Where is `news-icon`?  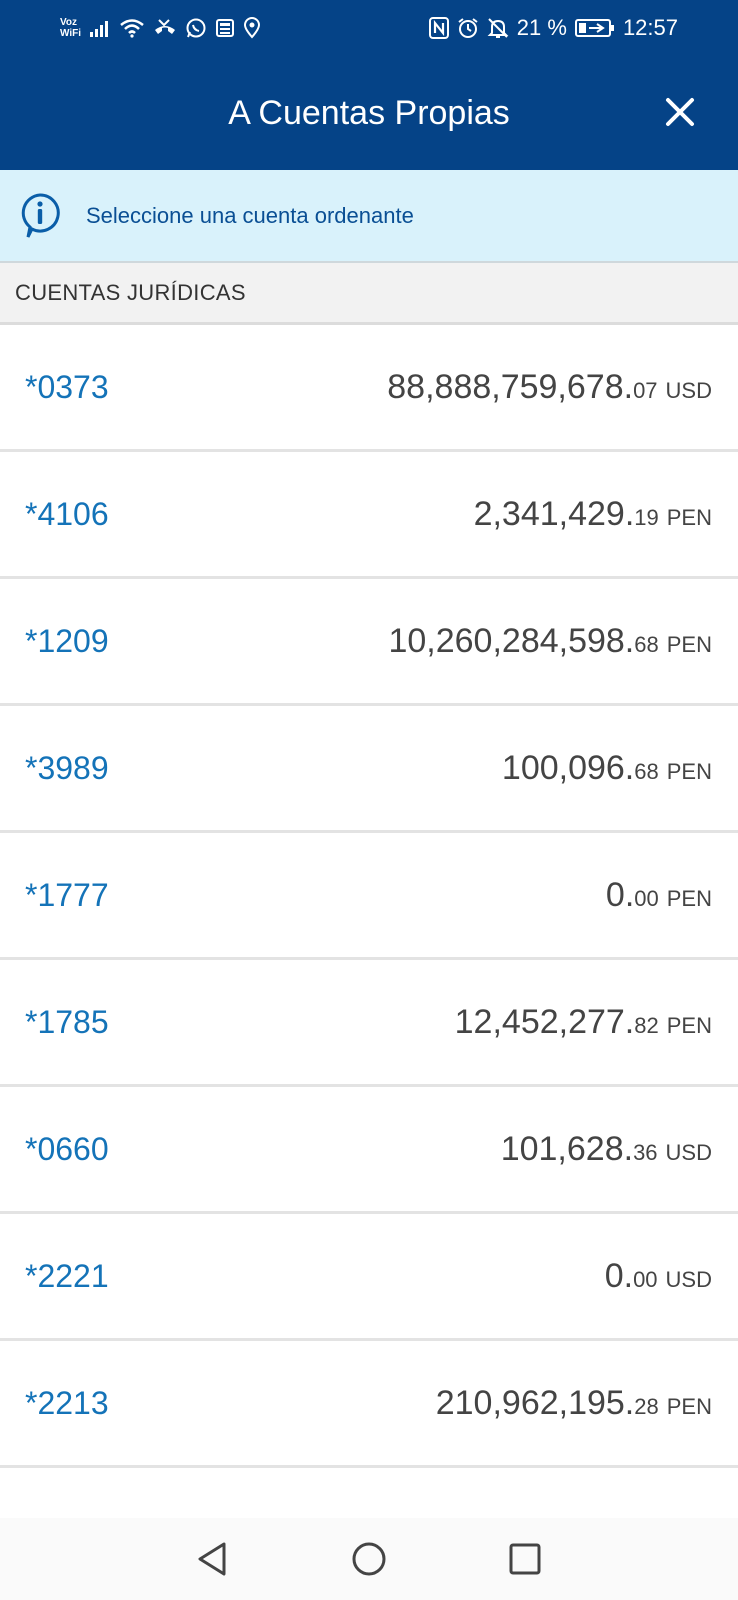
news-icon is located at coordinates (225, 28).